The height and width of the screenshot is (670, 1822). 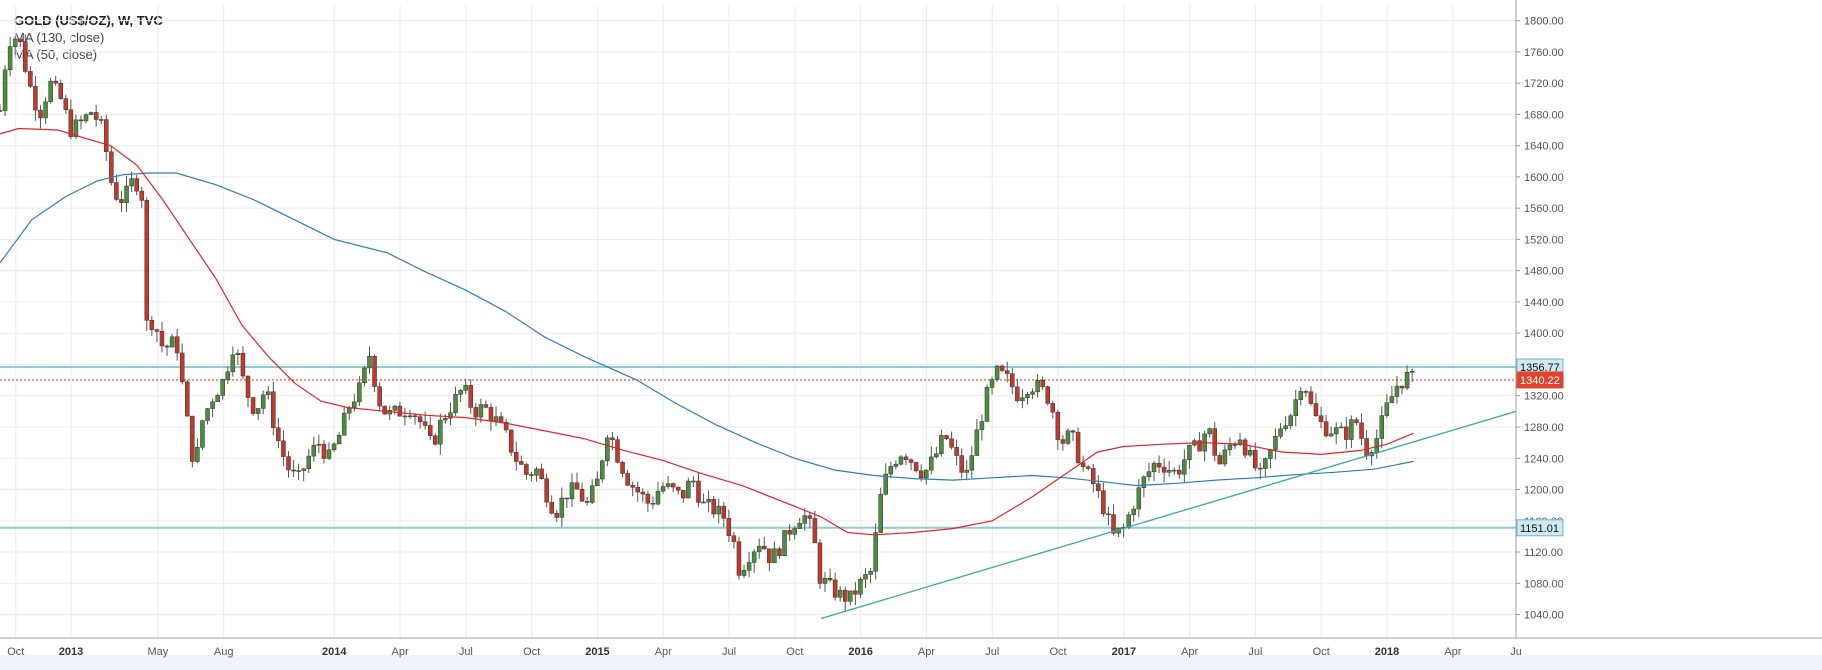 I want to click on y-tick-label: 1560.00, so click(x=1544, y=209).